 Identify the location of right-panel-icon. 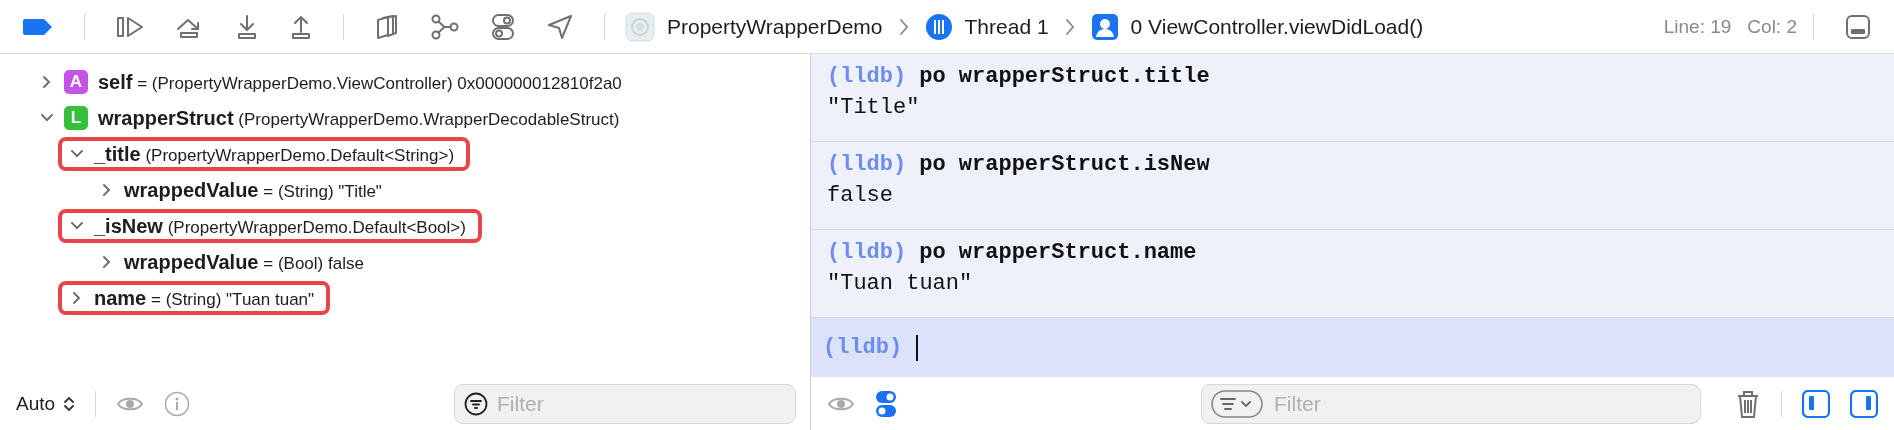
(1864, 403).